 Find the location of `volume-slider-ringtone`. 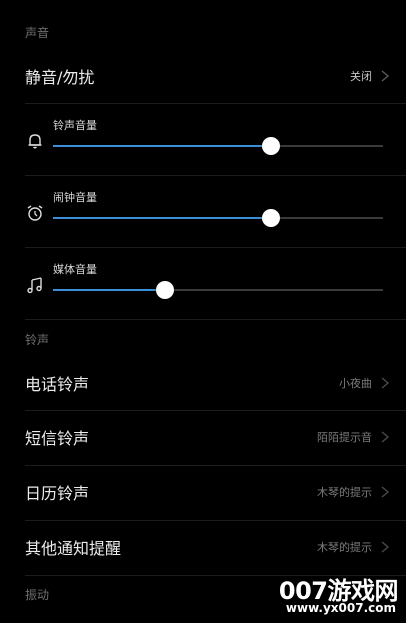

volume-slider-ringtone is located at coordinates (218, 146).